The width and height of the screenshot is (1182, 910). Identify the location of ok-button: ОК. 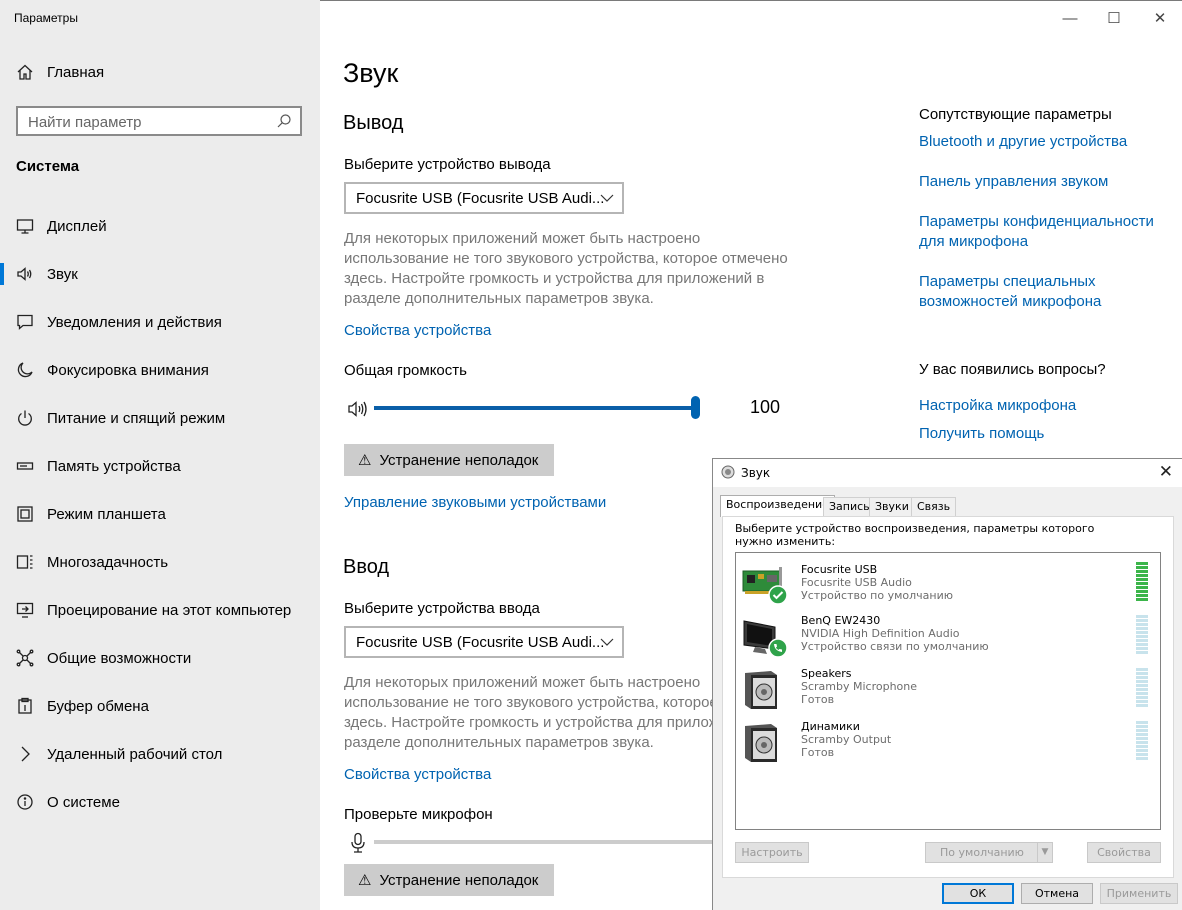
(978, 893).